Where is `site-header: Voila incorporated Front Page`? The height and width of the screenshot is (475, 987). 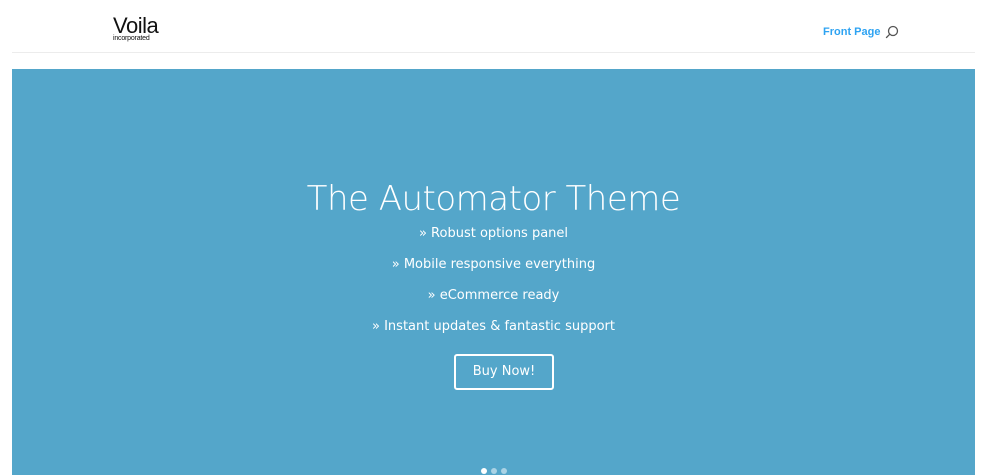 site-header: Voila incorporated Front Page is located at coordinates (493, 26).